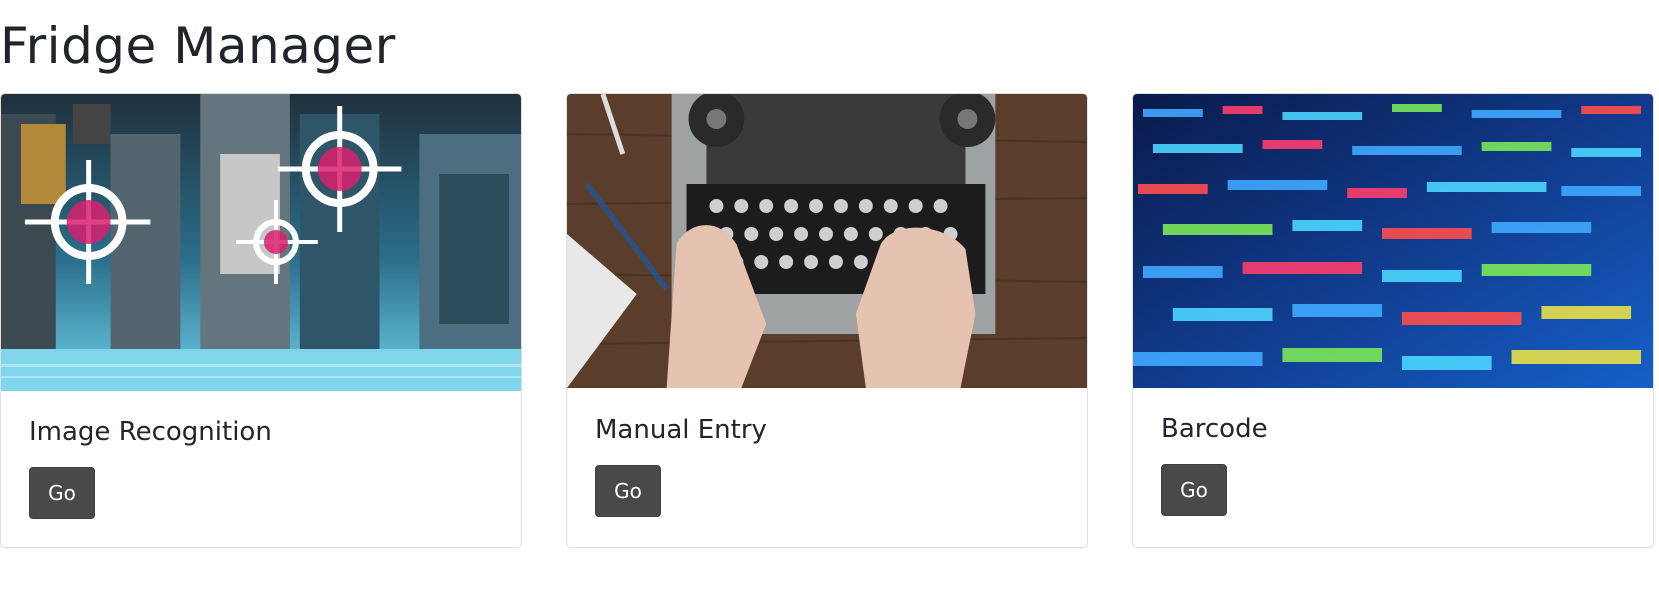 This screenshot has width=1659, height=595. What do you see at coordinates (198, 46) in the screenshot?
I see `page-title: Fridge Manager` at bounding box center [198, 46].